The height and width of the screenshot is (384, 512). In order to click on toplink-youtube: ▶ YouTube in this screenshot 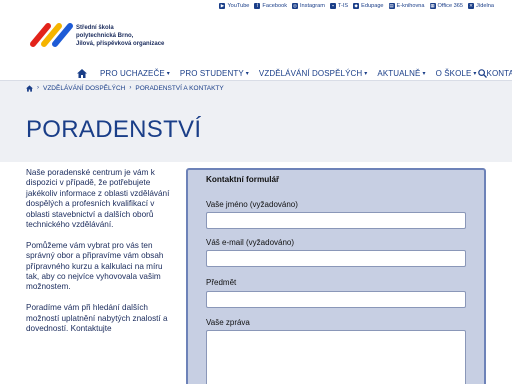, I will do `click(234, 6)`.